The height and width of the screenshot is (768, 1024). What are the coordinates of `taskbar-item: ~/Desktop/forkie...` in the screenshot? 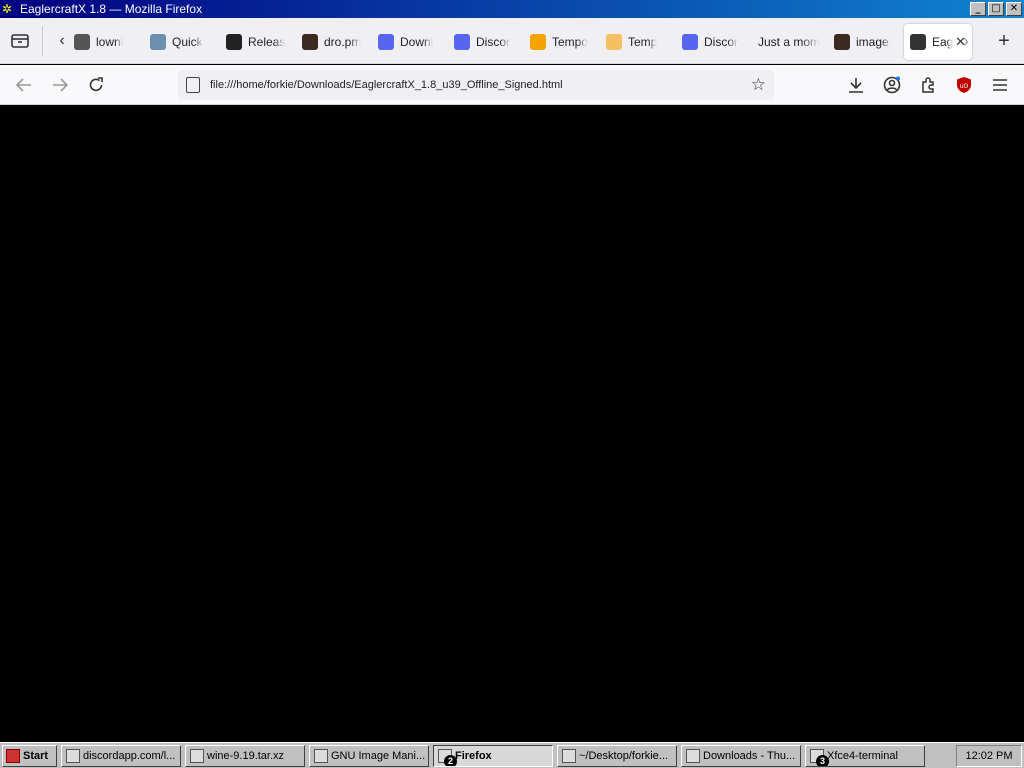 It's located at (617, 755).